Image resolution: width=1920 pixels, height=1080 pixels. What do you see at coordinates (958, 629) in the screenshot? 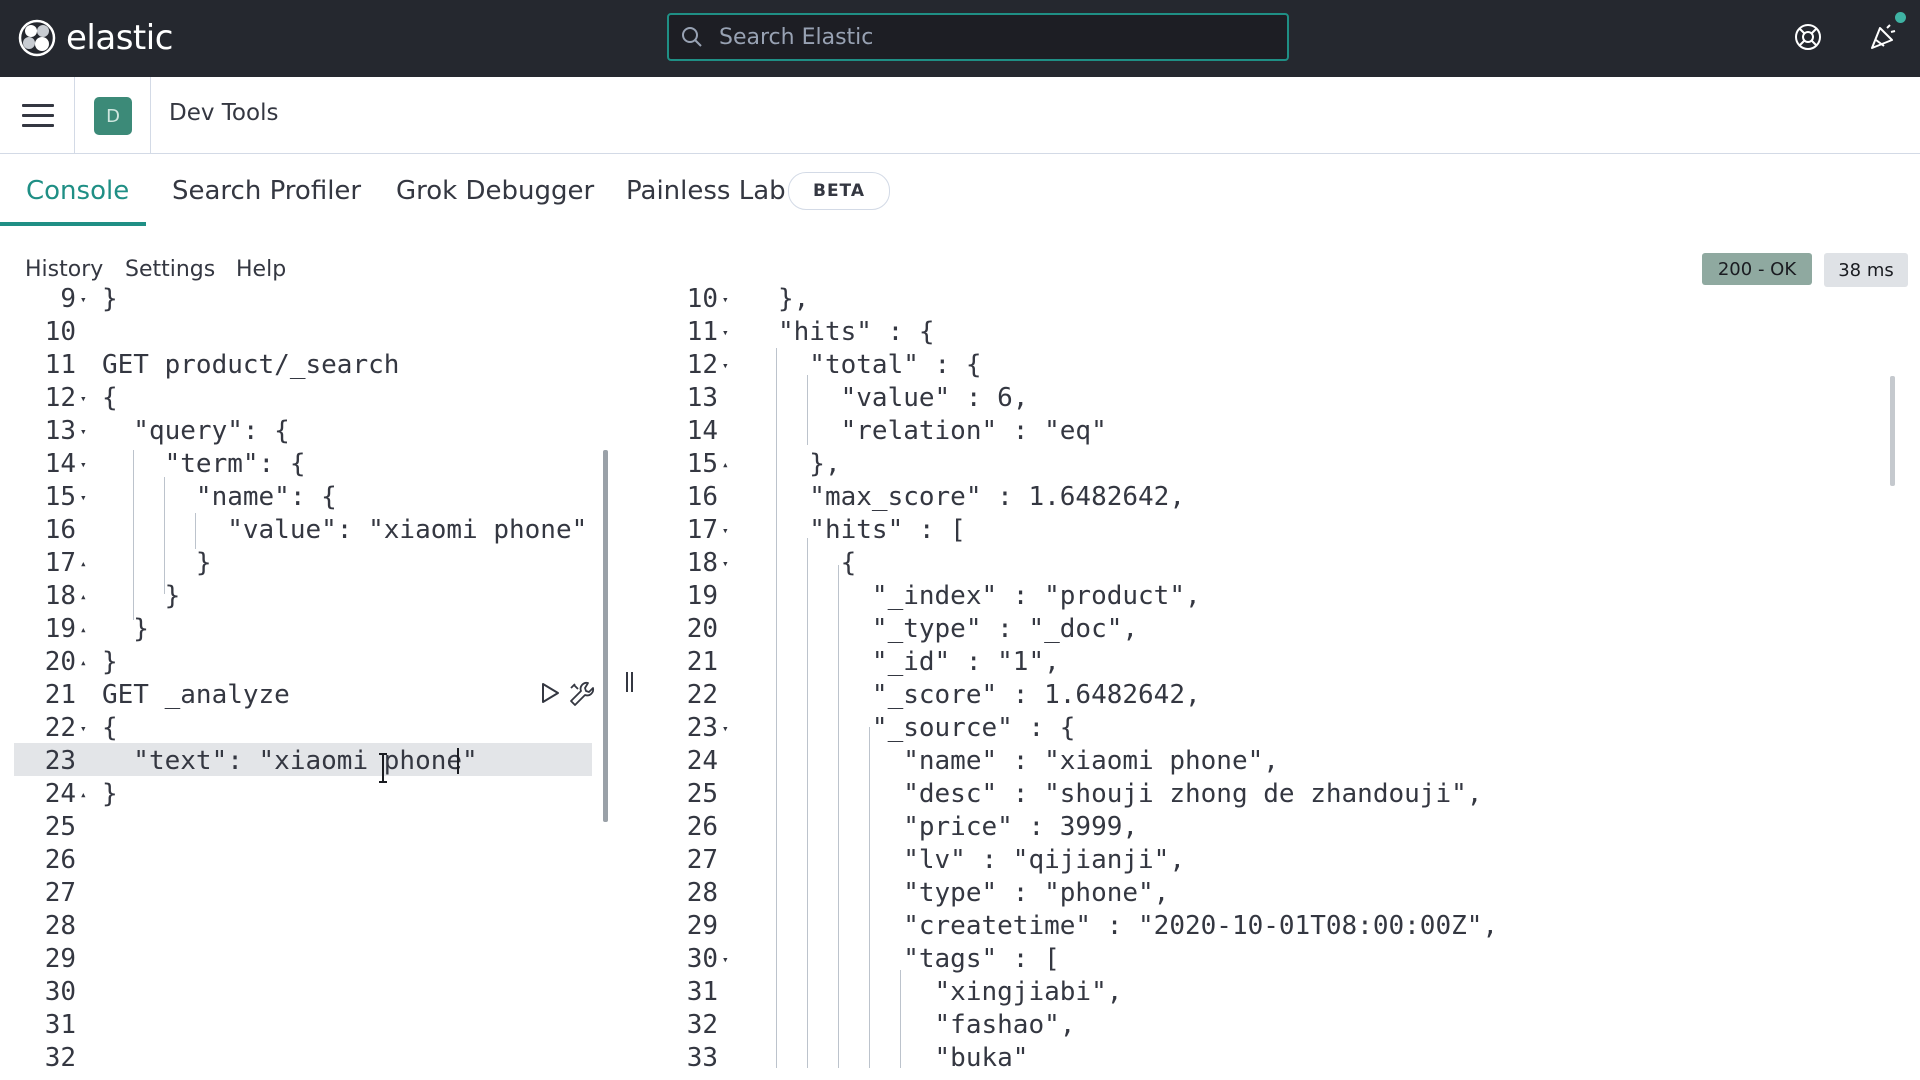
I see `code-text: "_type" : "_doc",` at bounding box center [958, 629].